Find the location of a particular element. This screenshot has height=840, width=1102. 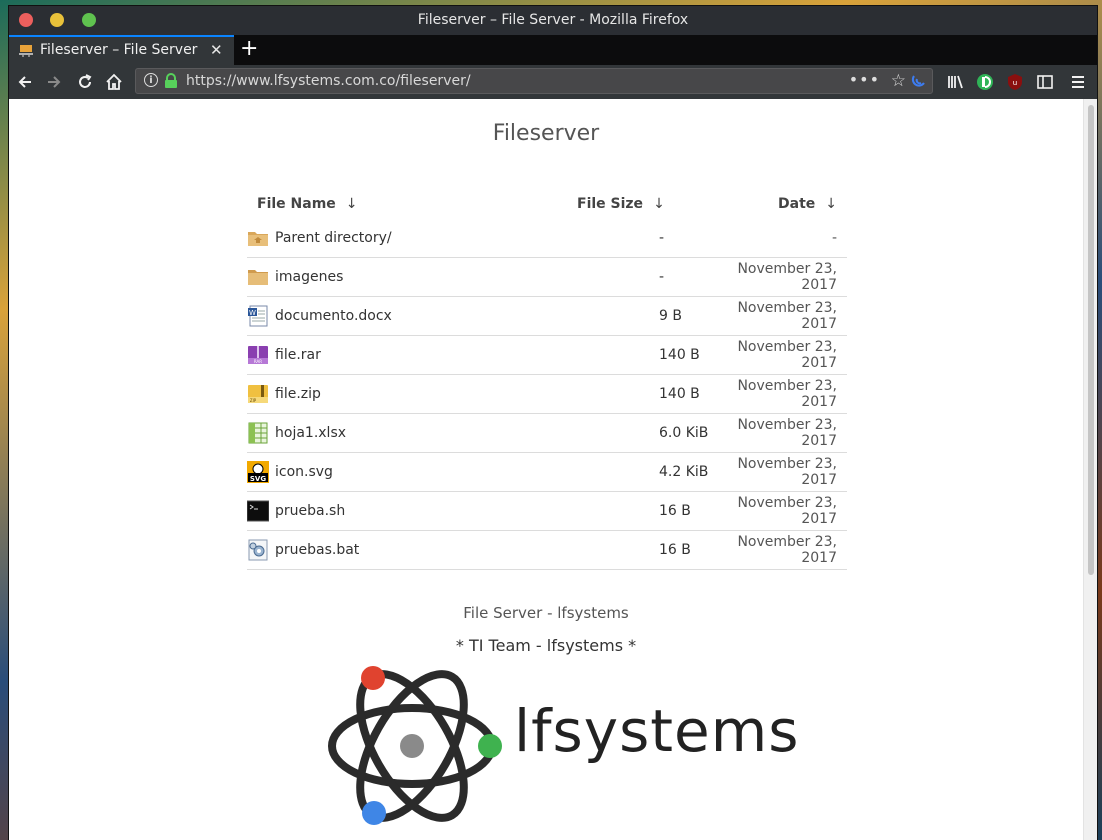

extension-green-icon is located at coordinates (985, 82).